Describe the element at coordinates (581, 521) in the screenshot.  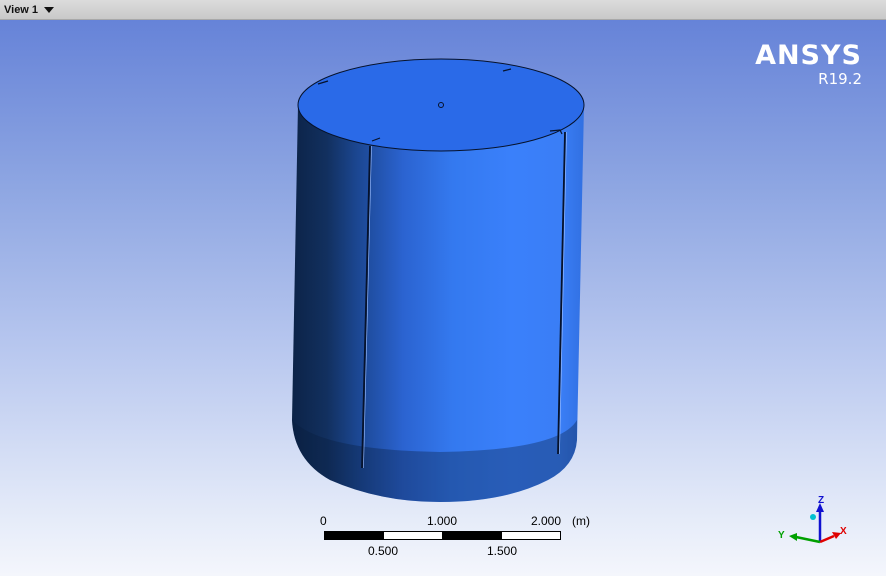
I see `scale-unit: (m)` at that location.